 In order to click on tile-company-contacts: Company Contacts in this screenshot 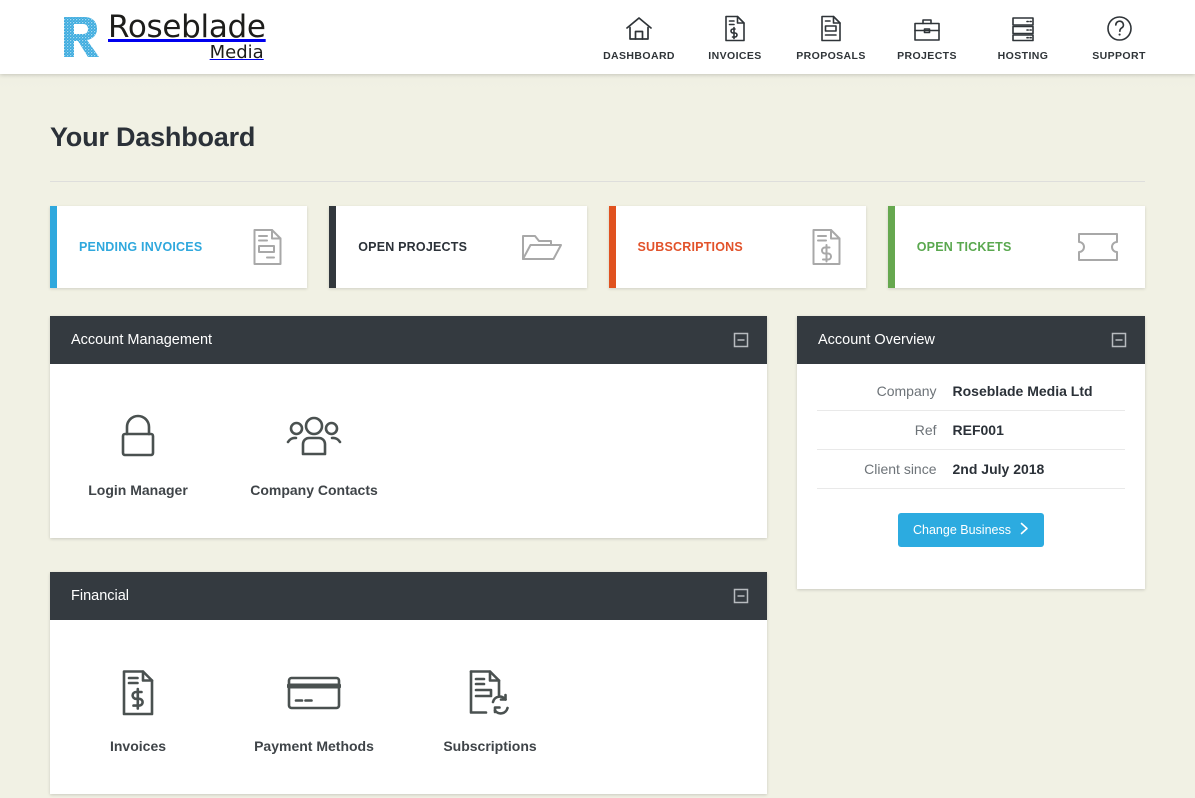, I will do `click(314, 454)`.